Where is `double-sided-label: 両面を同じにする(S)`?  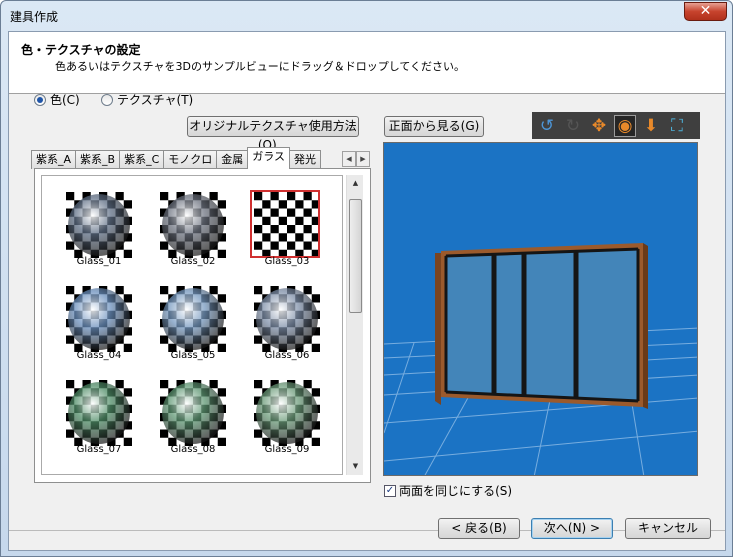 double-sided-label: 両面を同じにする(S) is located at coordinates (456, 491).